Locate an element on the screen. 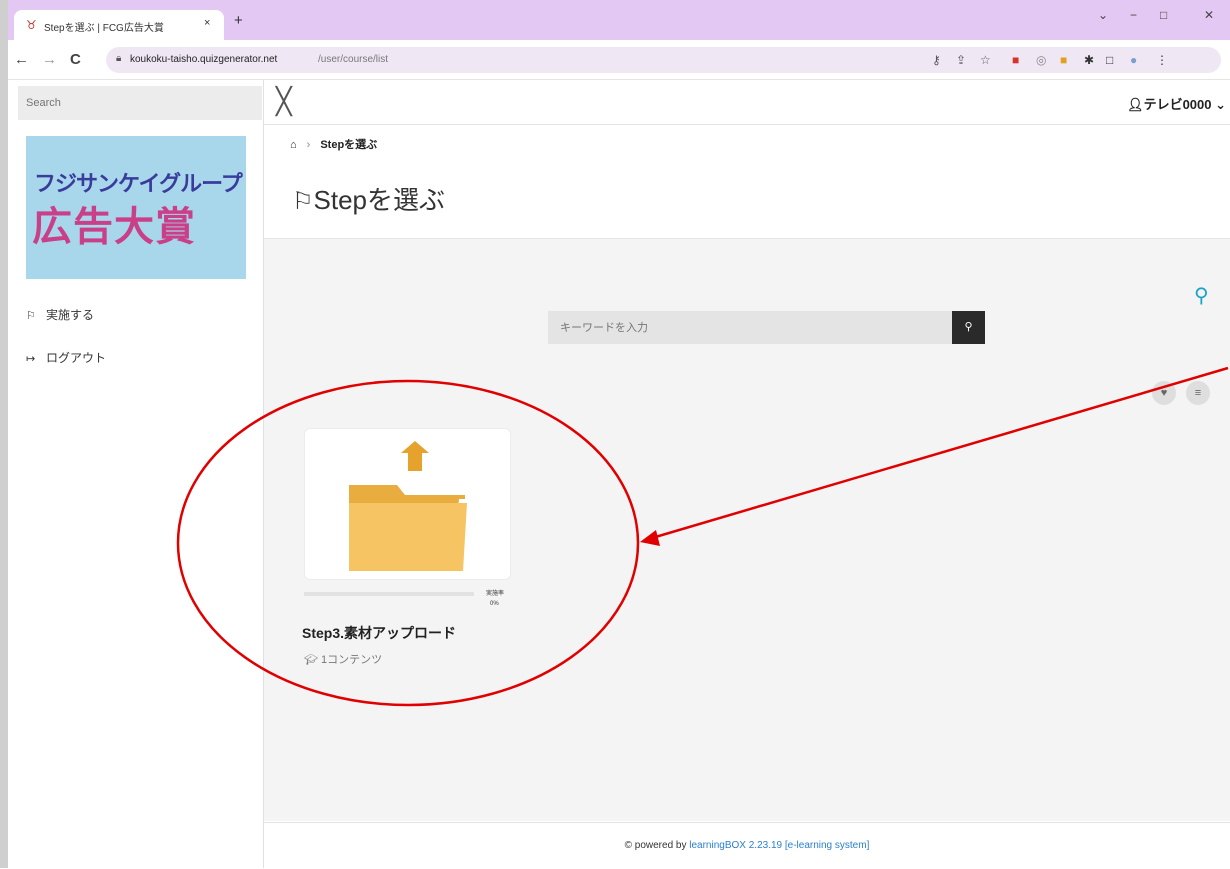  breadcrumb-current: Stepを選ぶ is located at coordinates (349, 145).